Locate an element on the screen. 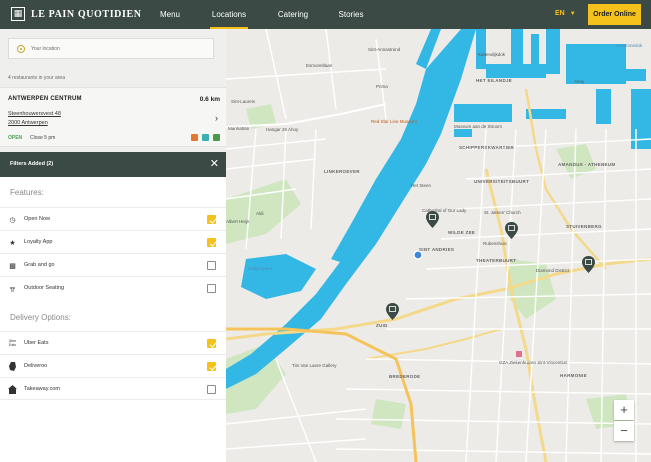 This screenshot has width=651, height=462. map-label: THEATERBUURT is located at coordinates (496, 260).